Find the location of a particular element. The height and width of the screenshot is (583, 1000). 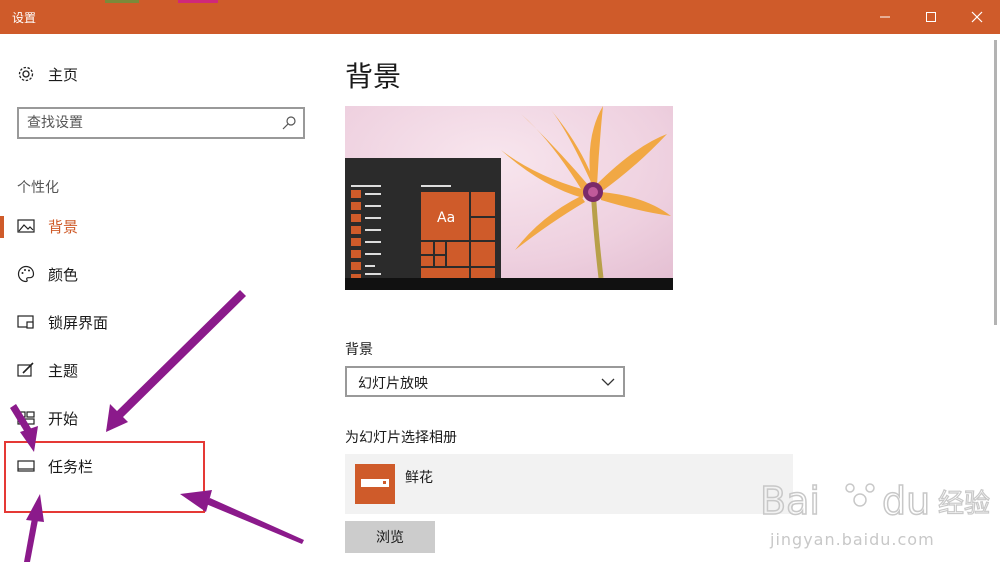

chevron-down-icon is located at coordinates (608, 383).